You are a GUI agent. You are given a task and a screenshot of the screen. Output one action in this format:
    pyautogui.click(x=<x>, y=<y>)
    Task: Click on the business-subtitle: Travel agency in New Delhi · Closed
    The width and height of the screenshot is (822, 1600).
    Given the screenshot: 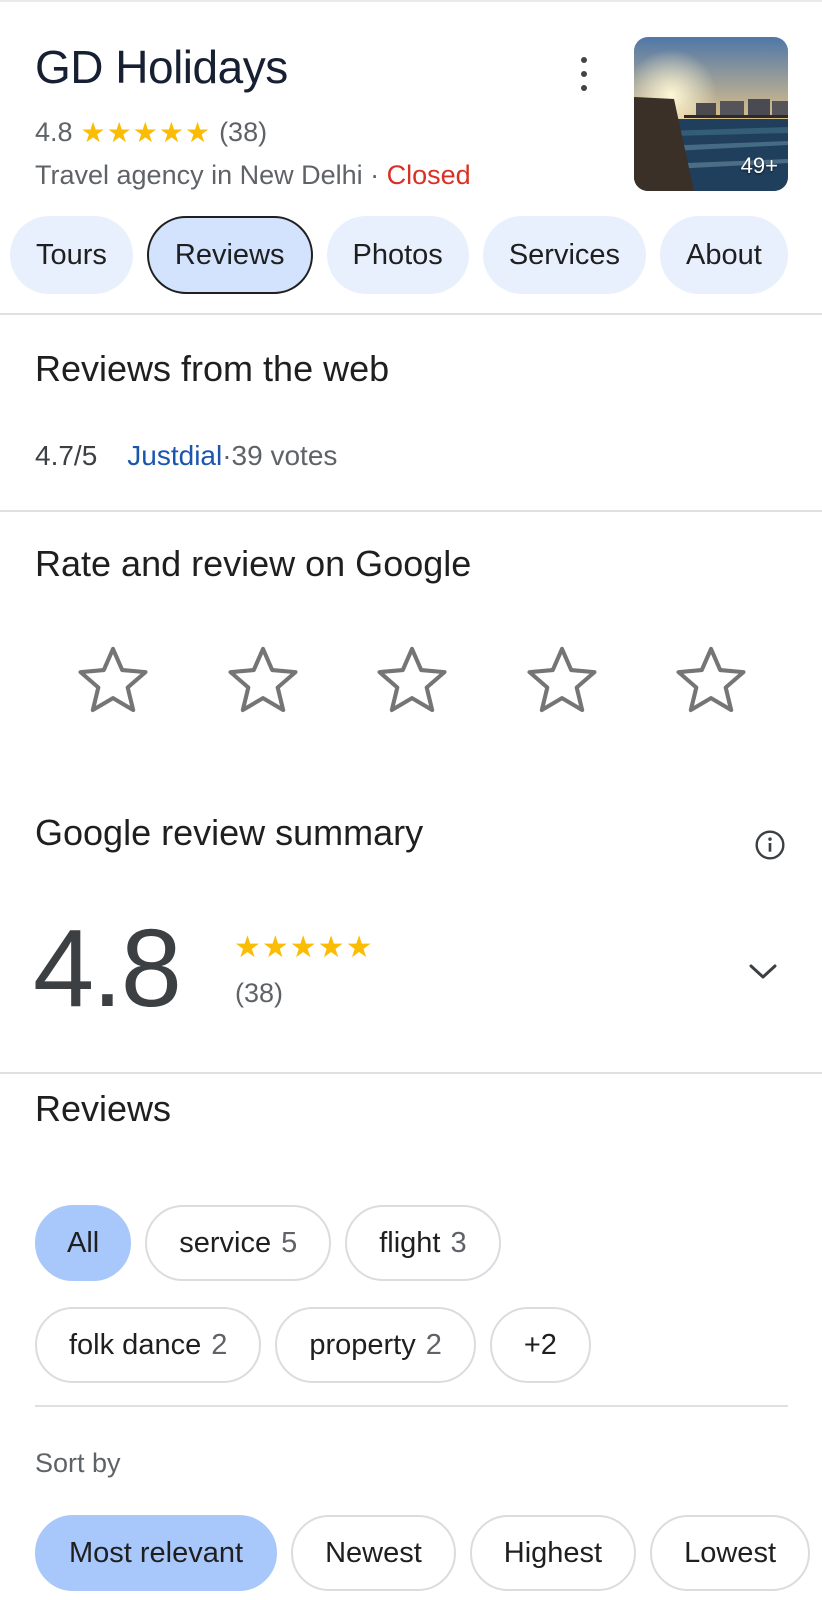 What is the action you would take?
    pyautogui.click(x=253, y=175)
    